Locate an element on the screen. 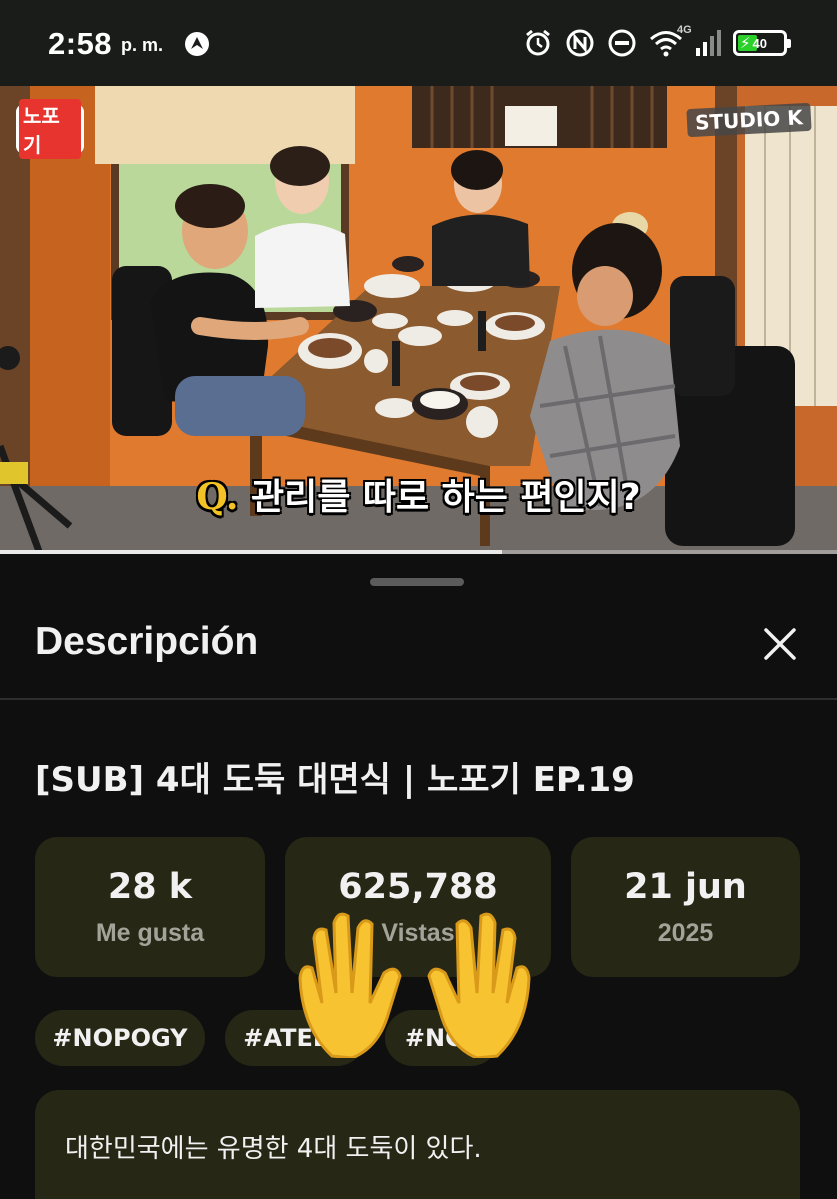 The image size is (837, 1199). video-subtitle: Q. 관리를 따로 하는 편인지? is located at coordinates (418, 494).